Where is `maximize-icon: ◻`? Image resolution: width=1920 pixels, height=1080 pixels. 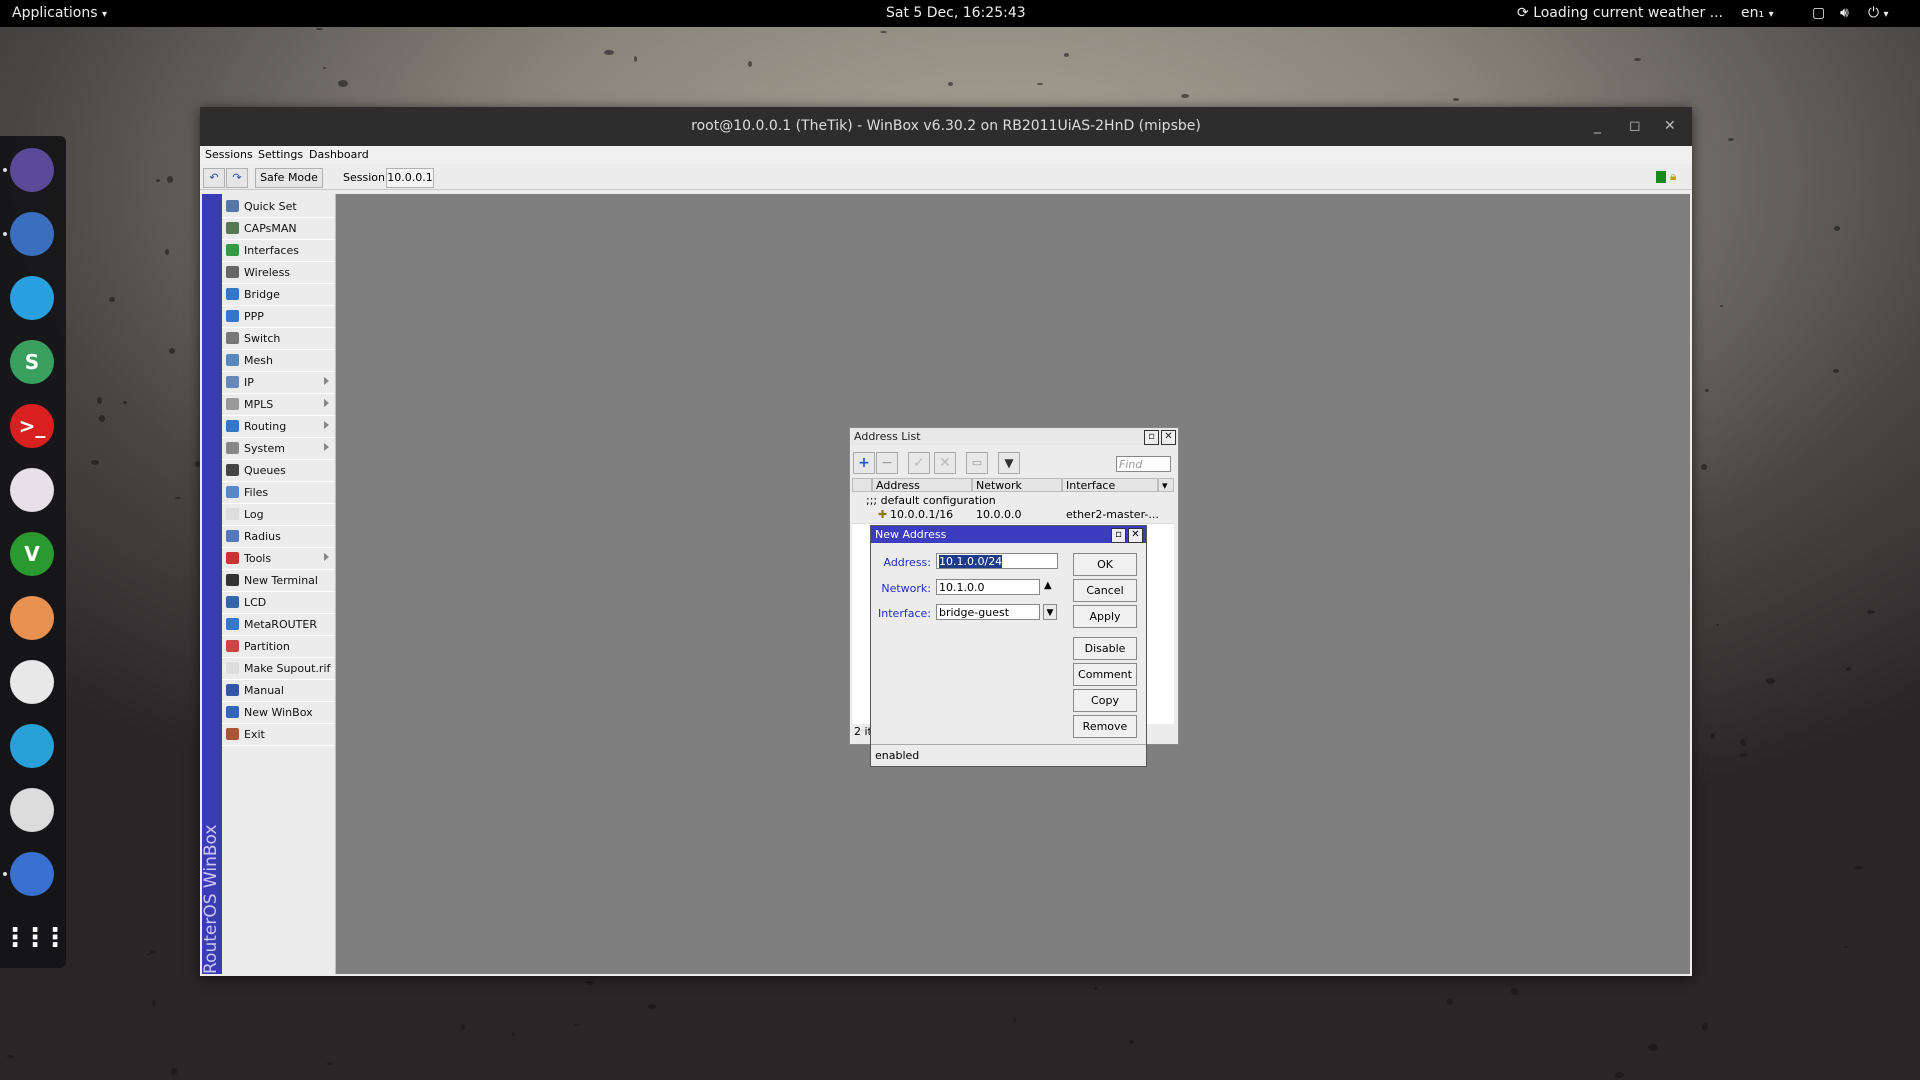
maximize-icon: ◻ is located at coordinates (1635, 126).